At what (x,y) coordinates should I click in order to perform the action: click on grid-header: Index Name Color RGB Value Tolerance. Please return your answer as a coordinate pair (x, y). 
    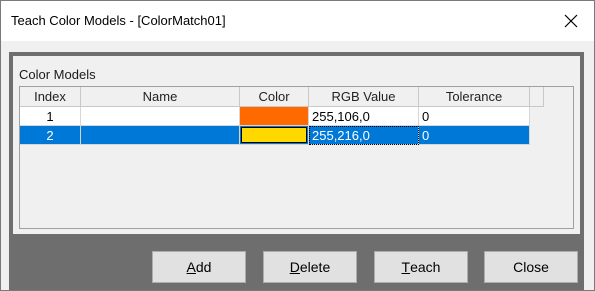
    Looking at the image, I should click on (296, 97).